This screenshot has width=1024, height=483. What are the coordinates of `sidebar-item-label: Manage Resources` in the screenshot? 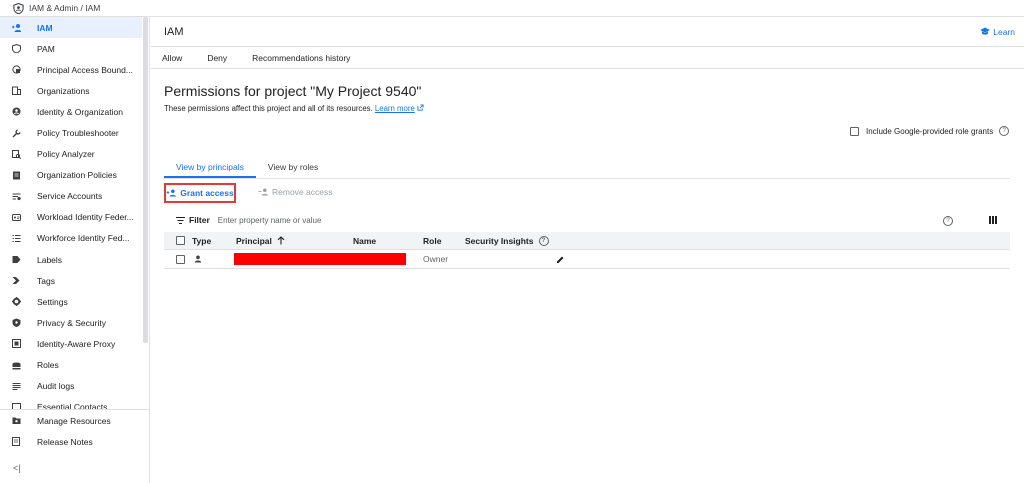 It's located at (74, 420).